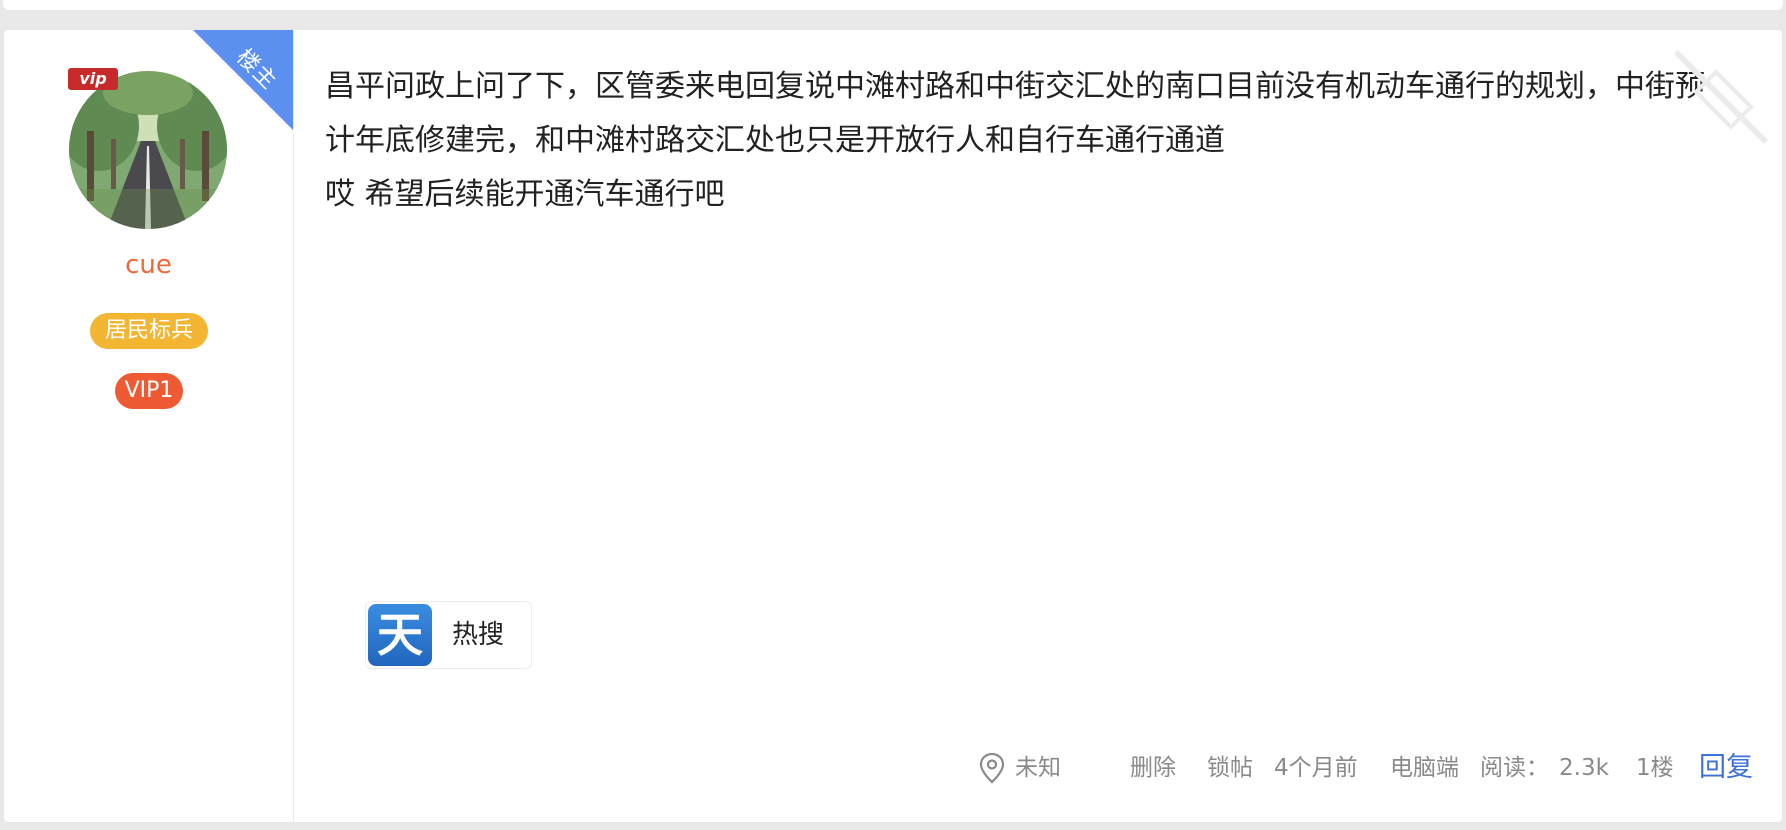  I want to click on lock-post-button: 锁帖, so click(1230, 768).